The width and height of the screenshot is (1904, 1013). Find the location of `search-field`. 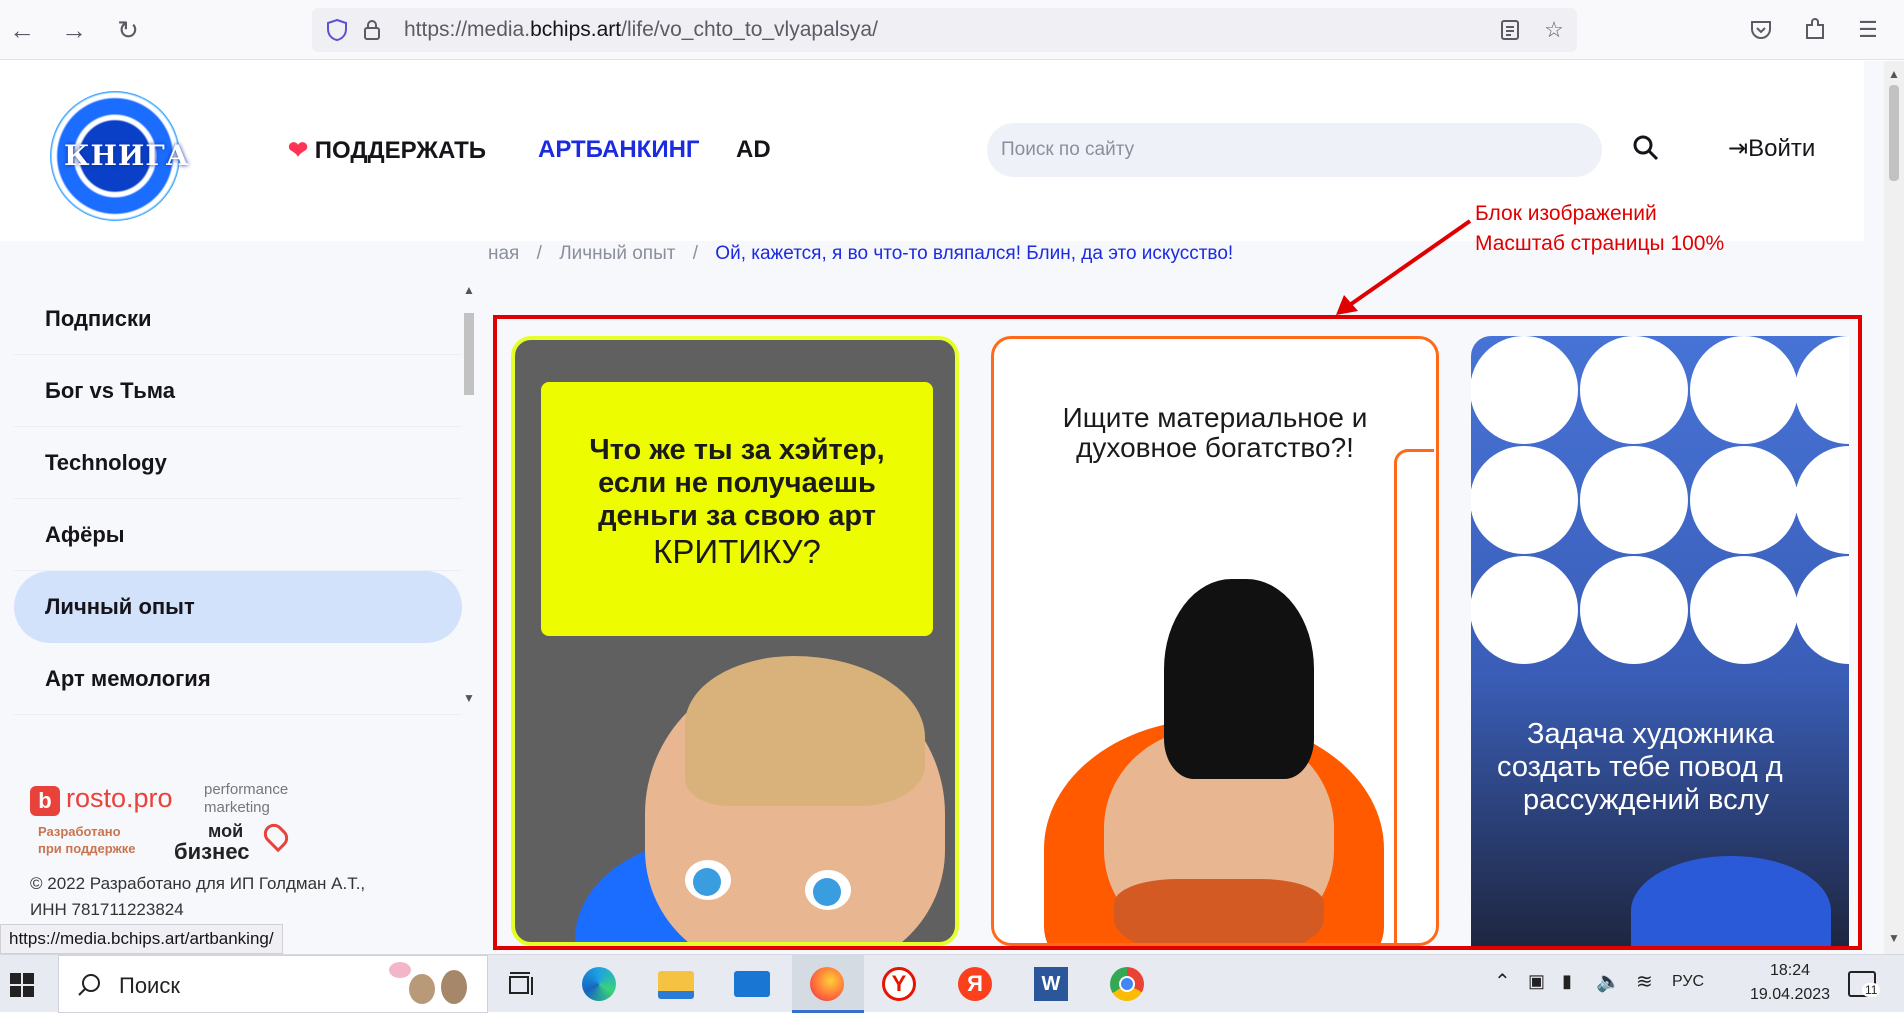

search-field is located at coordinates (1294, 150).